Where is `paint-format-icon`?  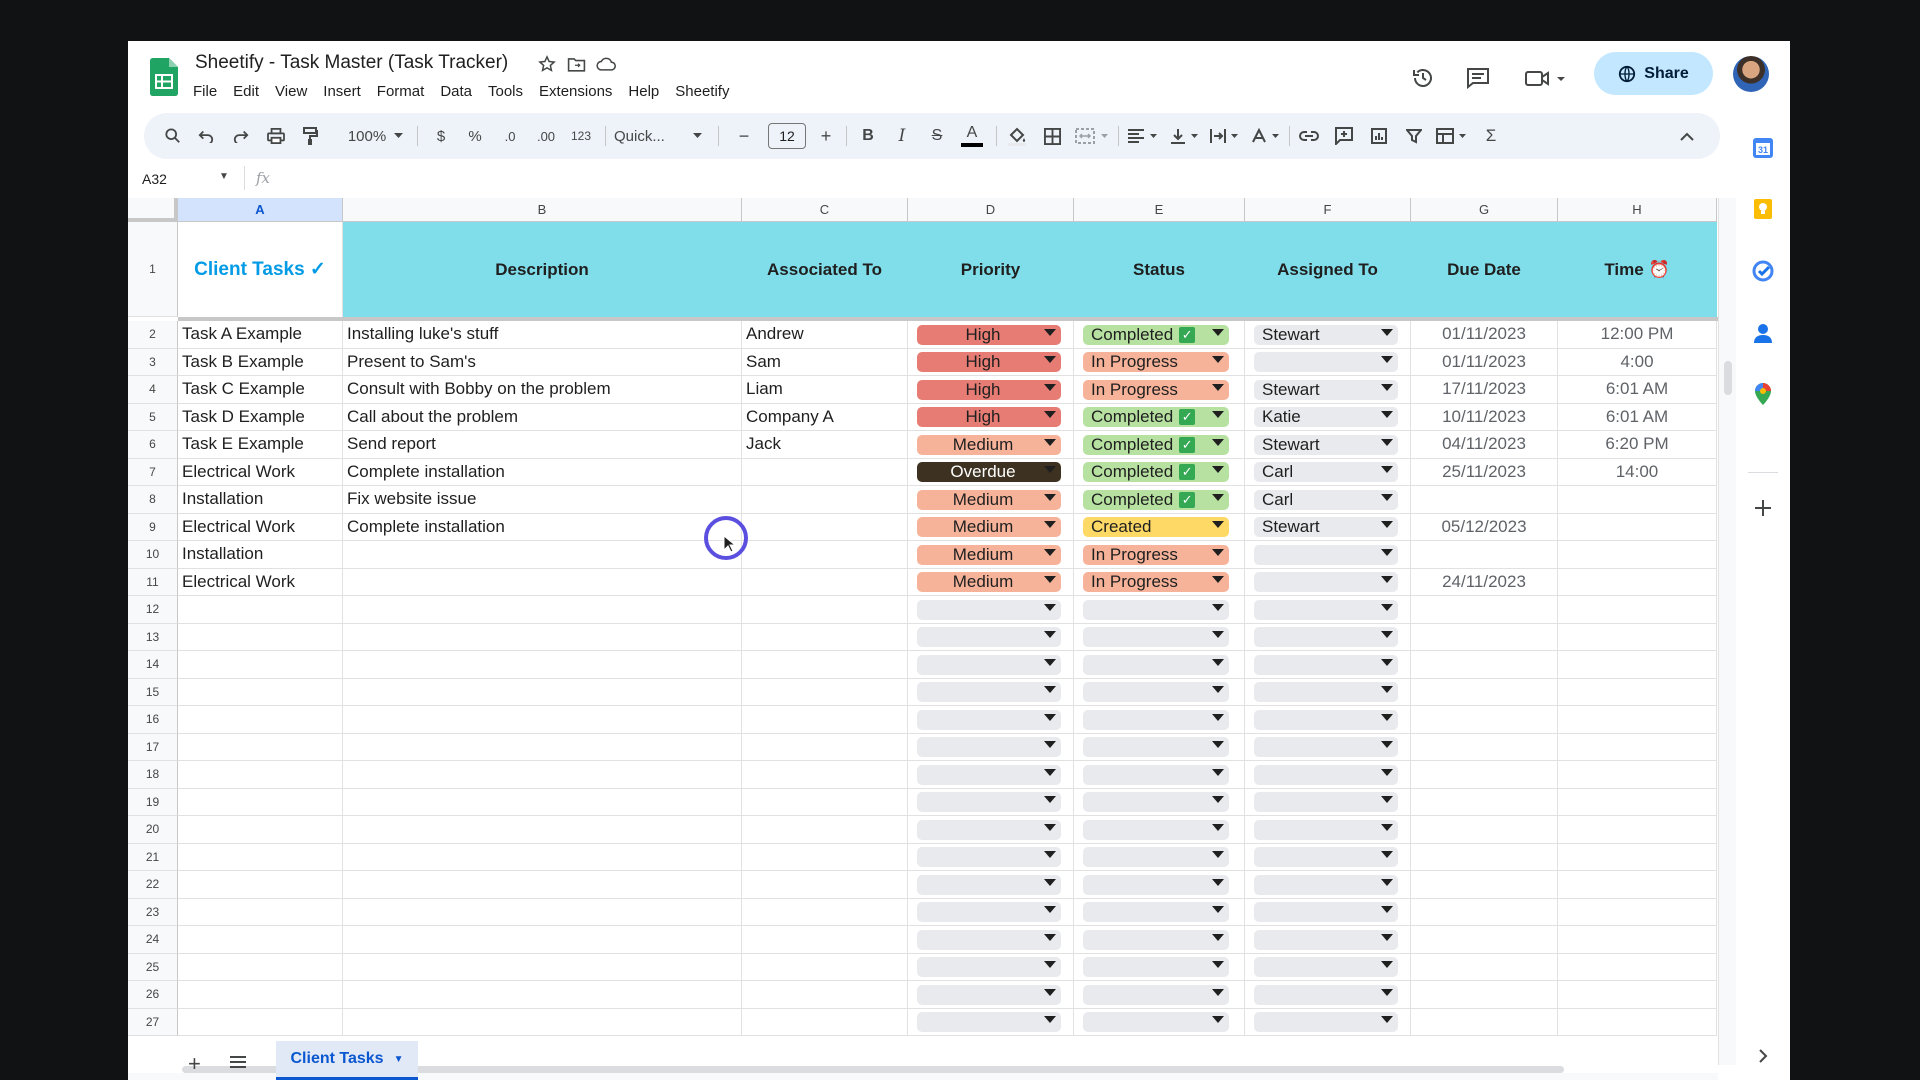 paint-format-icon is located at coordinates (310, 136).